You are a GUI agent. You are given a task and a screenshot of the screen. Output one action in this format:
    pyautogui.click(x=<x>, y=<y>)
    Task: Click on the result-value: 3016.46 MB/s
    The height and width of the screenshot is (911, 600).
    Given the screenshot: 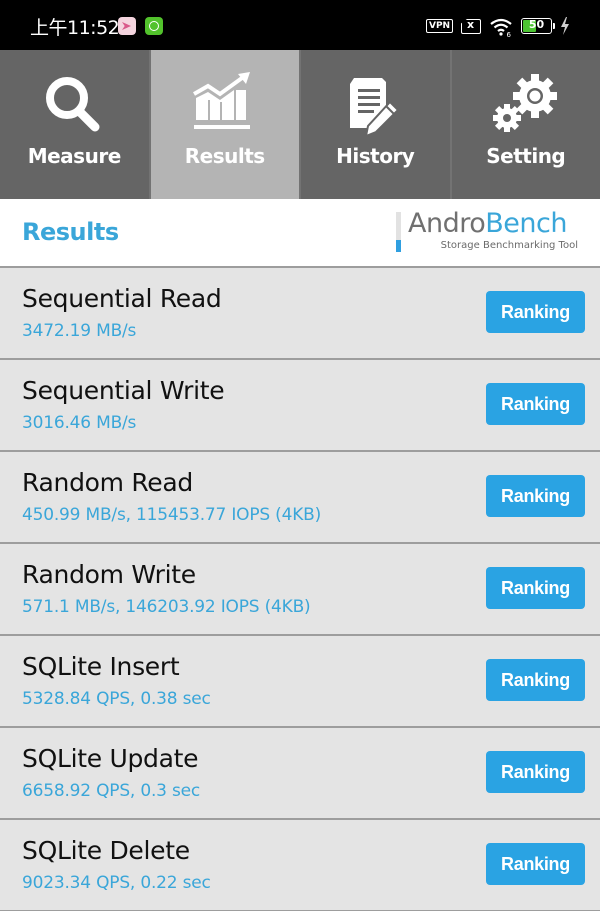 What is the action you would take?
    pyautogui.click(x=79, y=423)
    